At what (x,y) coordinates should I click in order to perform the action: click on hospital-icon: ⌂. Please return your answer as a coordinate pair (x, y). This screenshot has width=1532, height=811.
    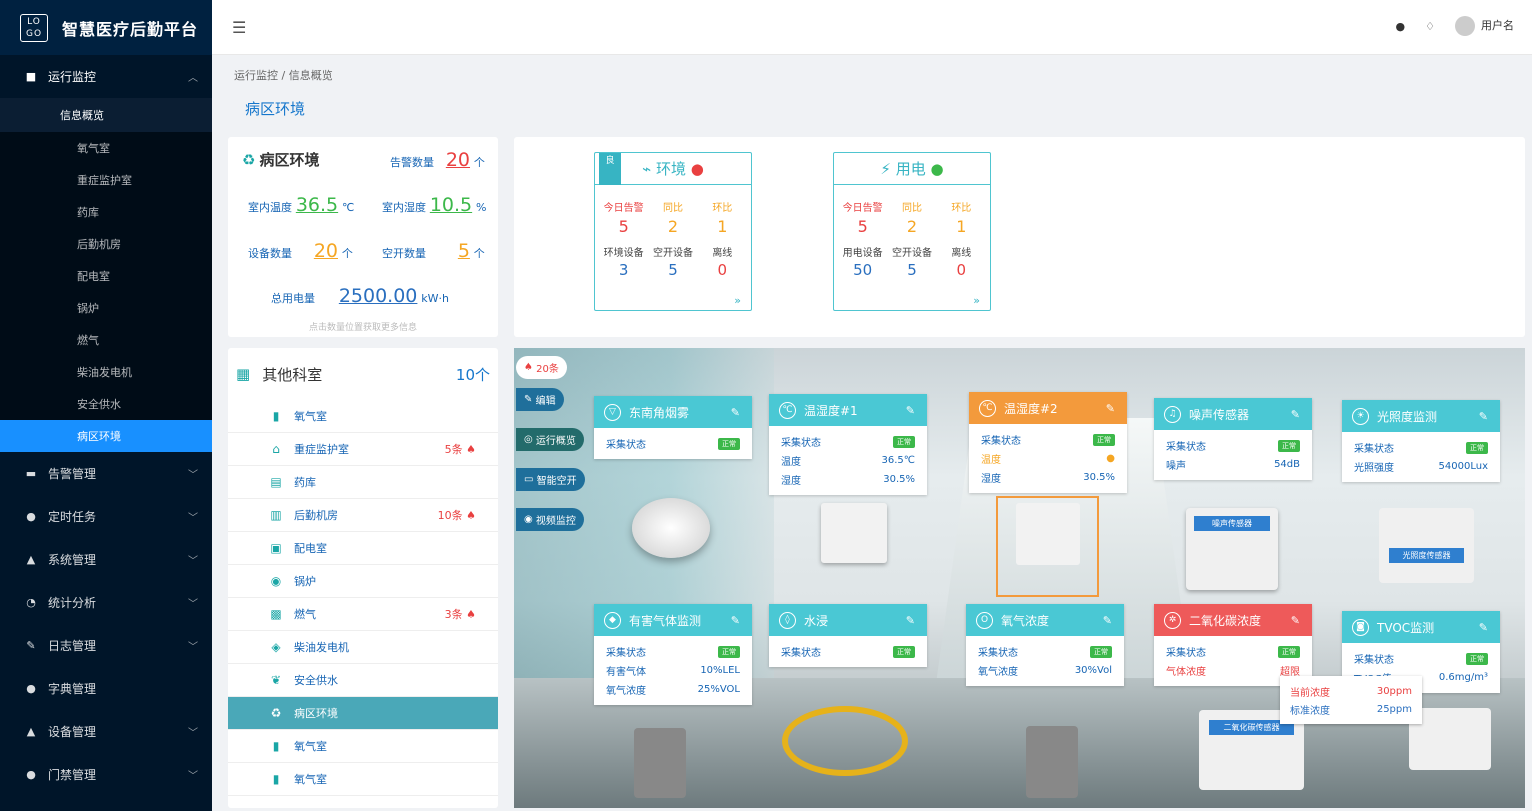
    Looking at the image, I should click on (276, 449).